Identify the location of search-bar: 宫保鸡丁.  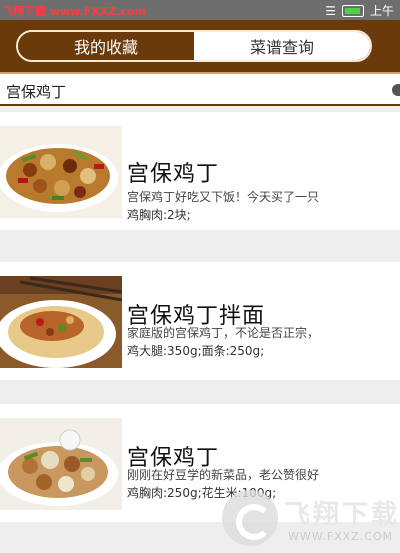
(200, 89).